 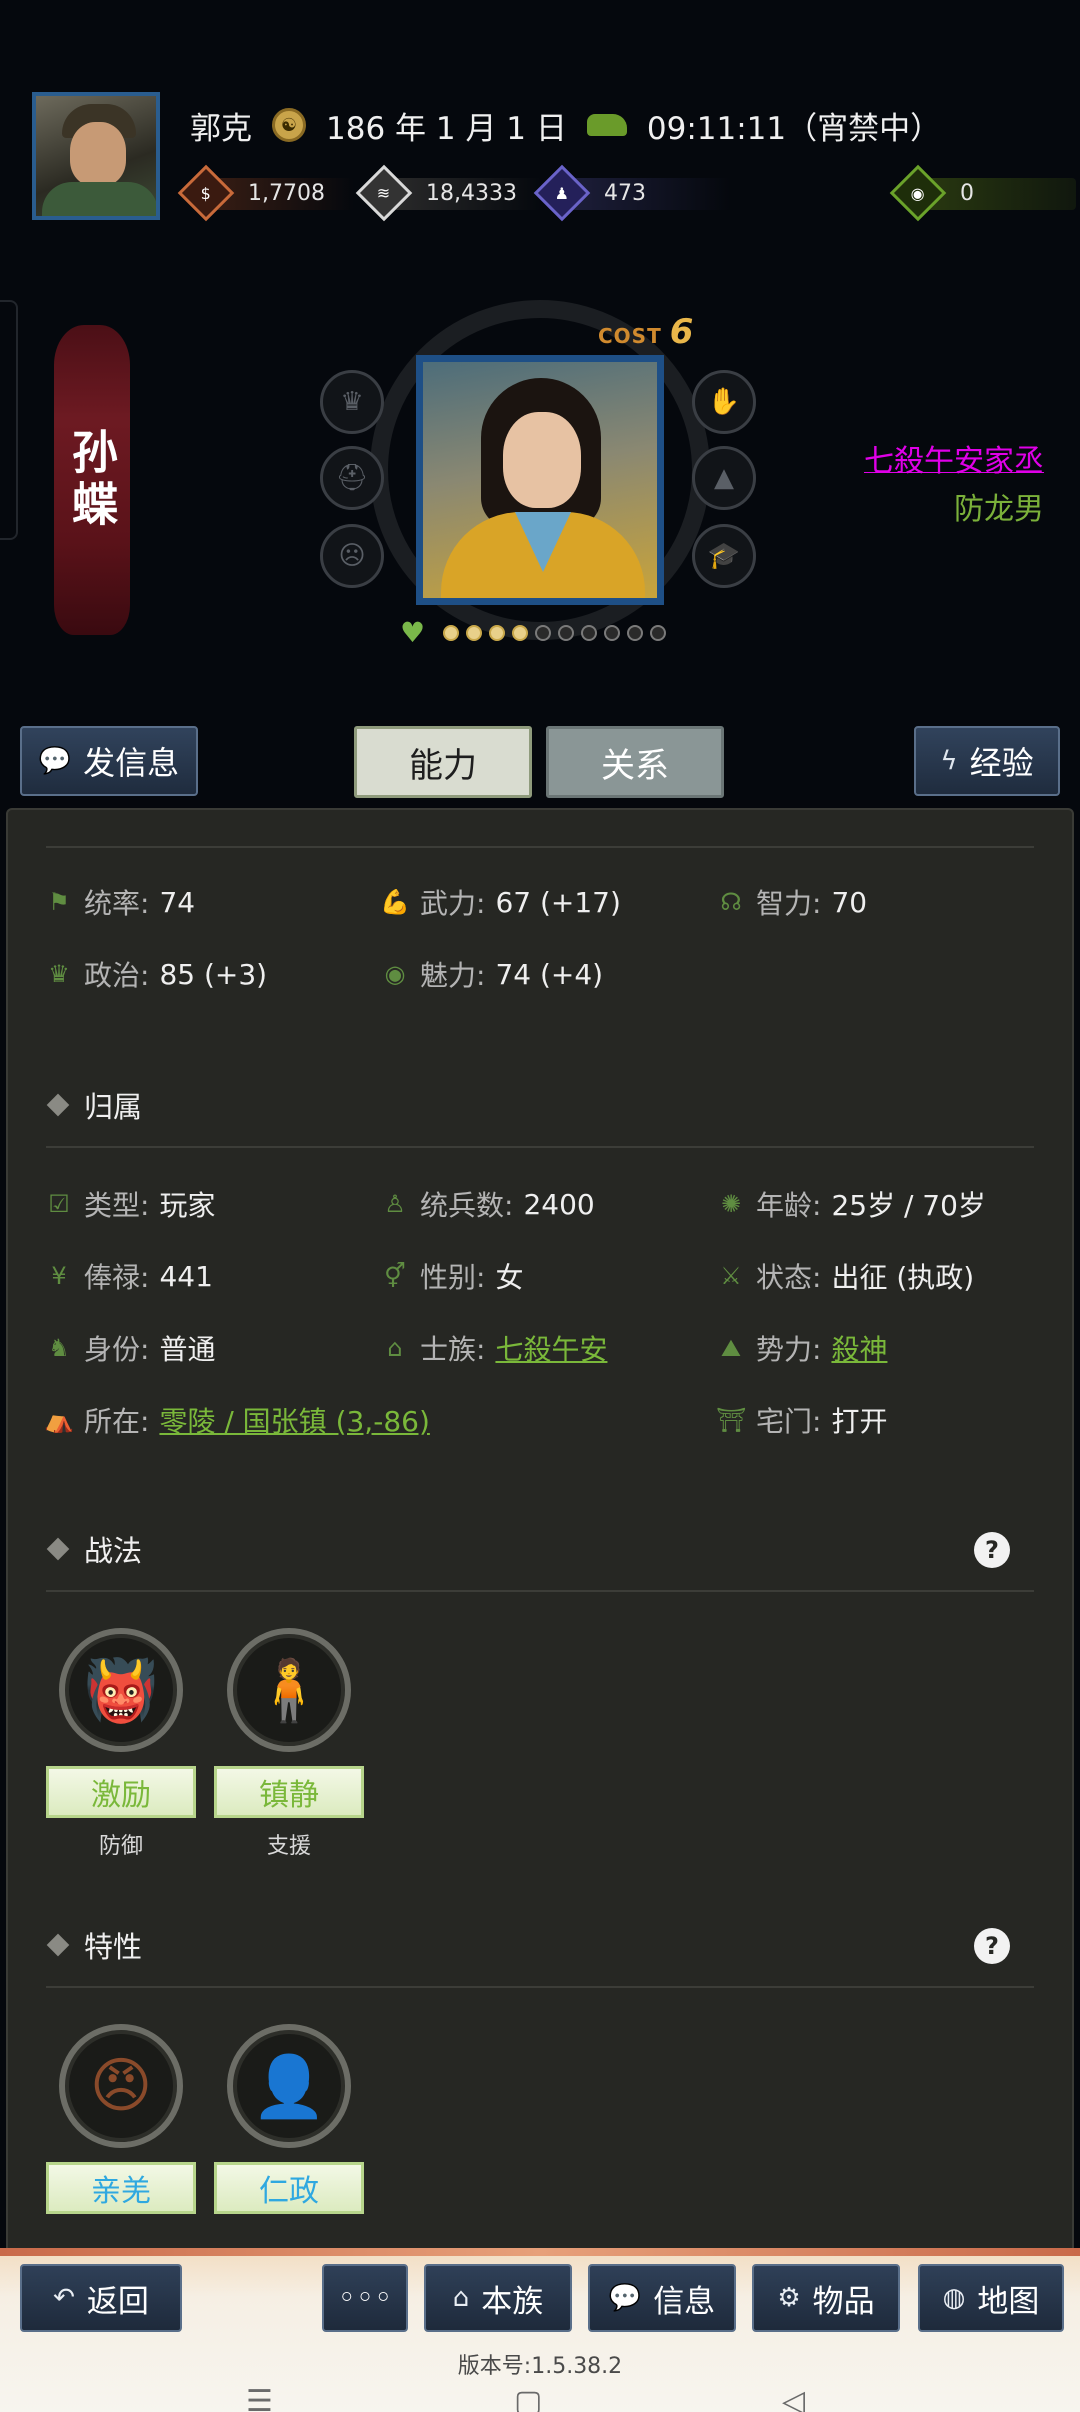 I want to click on location-link: 零陵 / 国张镇 (3,-86), so click(x=294, y=1420).